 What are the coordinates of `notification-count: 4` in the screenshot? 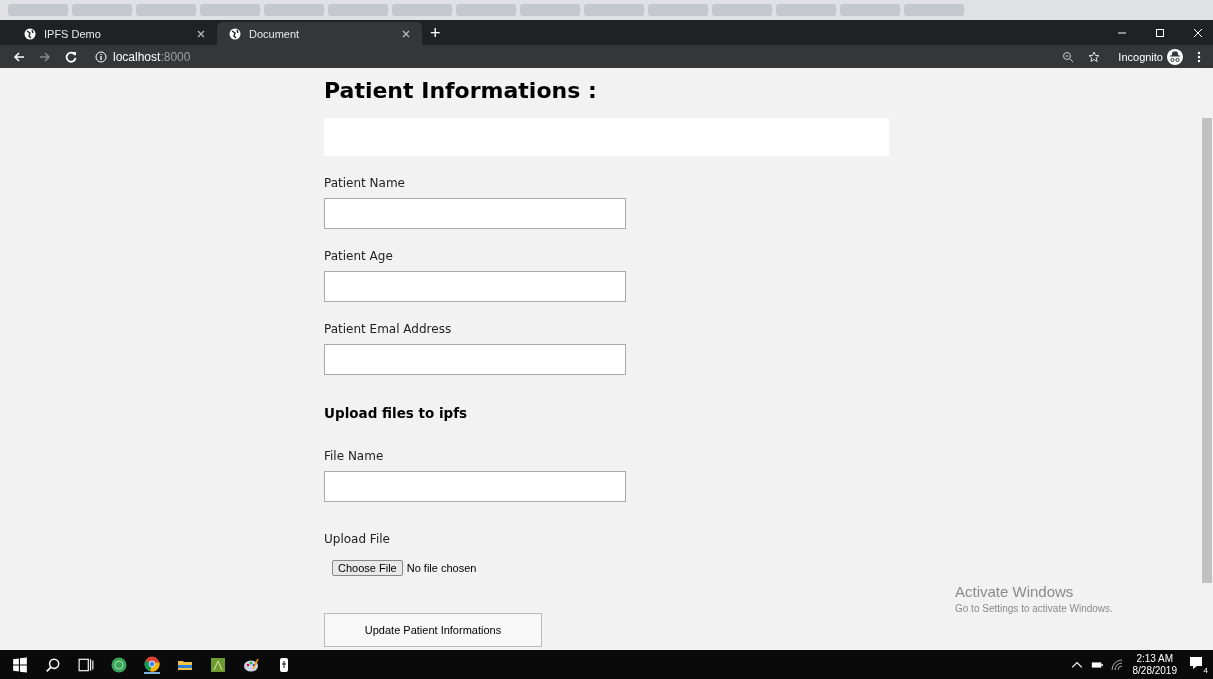 It's located at (1205, 670).